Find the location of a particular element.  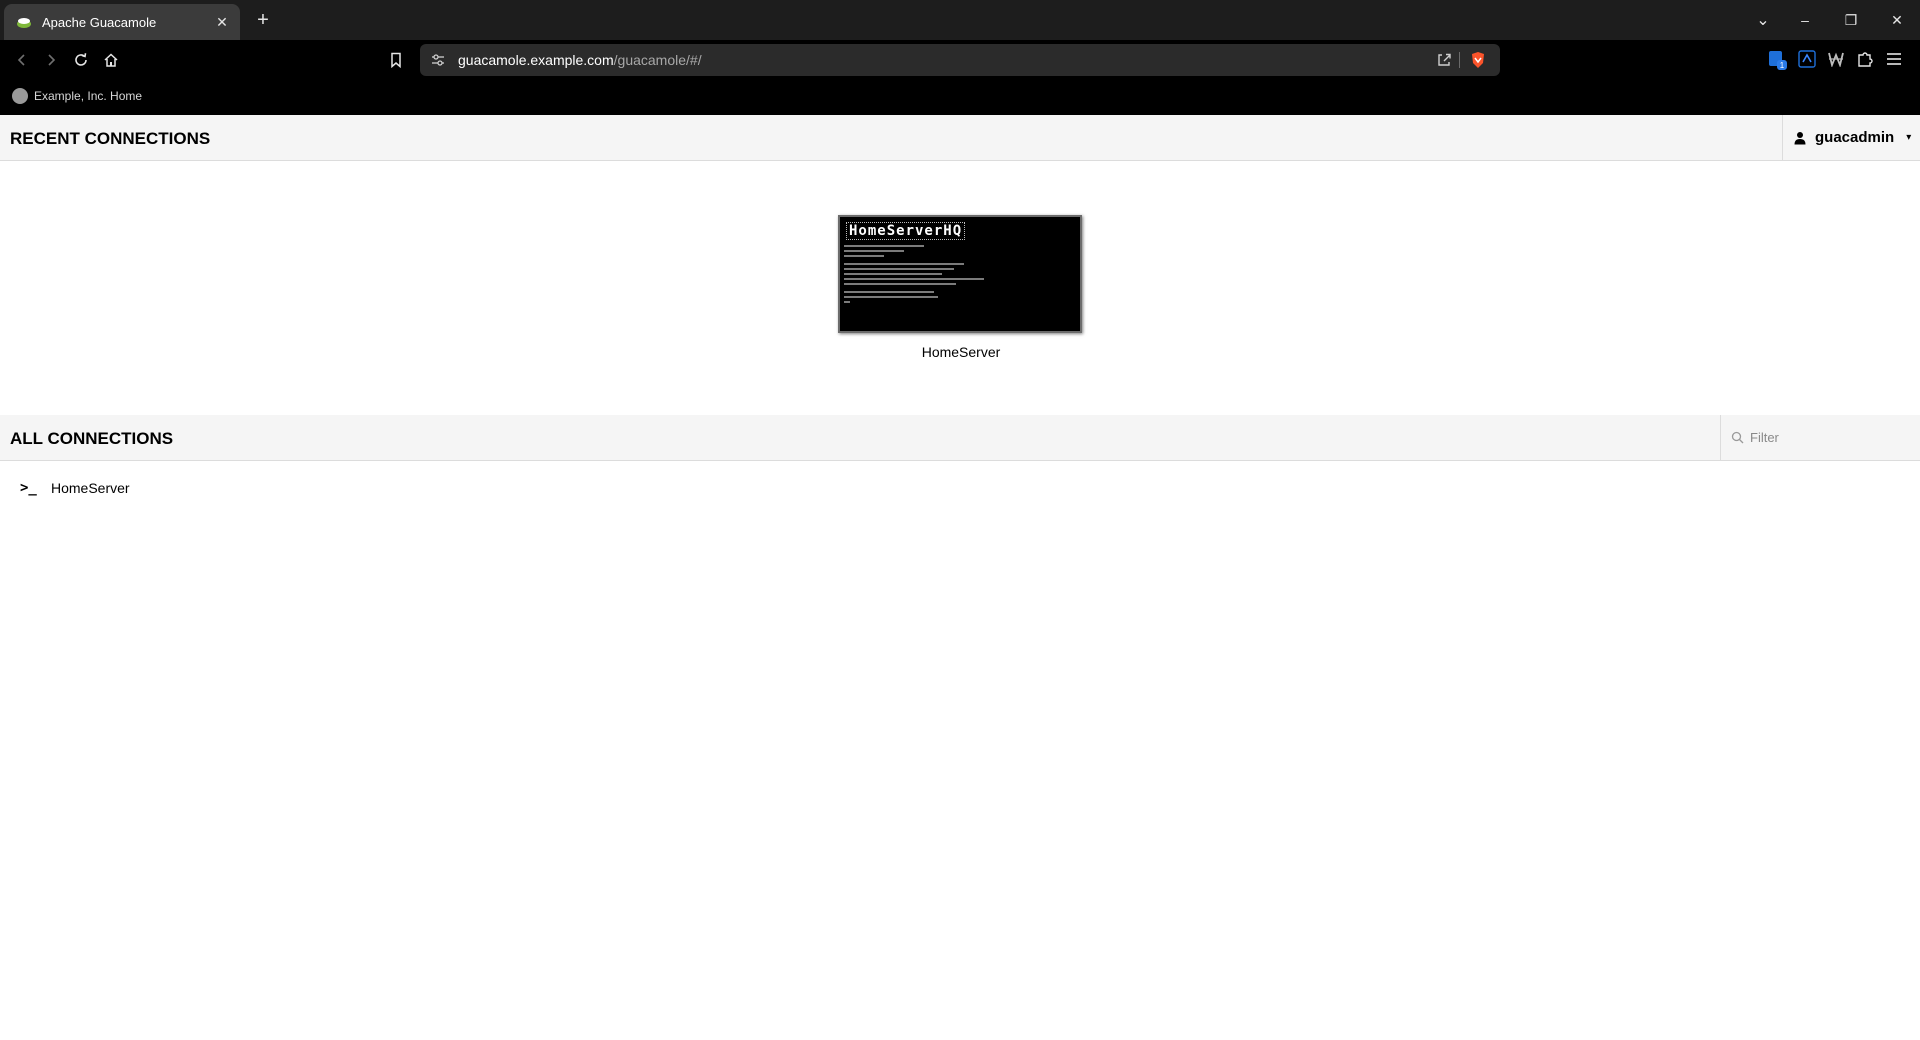

bookmark-label: Example, Inc. Home is located at coordinates (88, 96).